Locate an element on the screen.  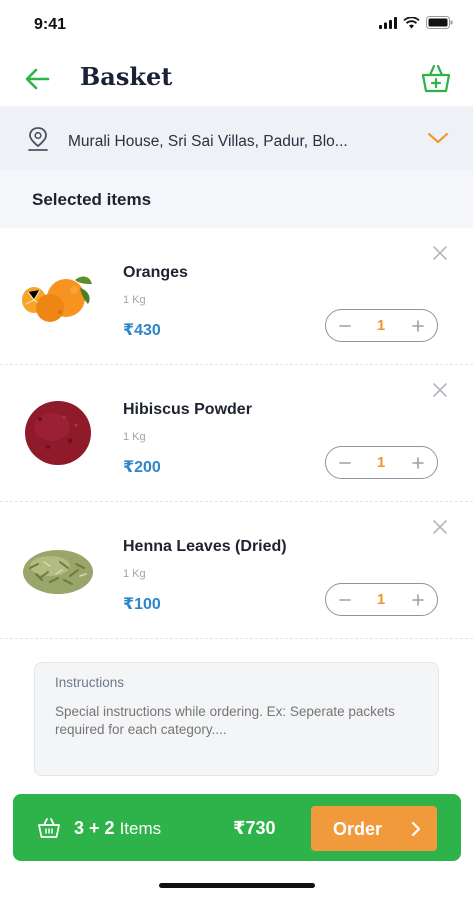
signal-icon is located at coordinates (388, 22).